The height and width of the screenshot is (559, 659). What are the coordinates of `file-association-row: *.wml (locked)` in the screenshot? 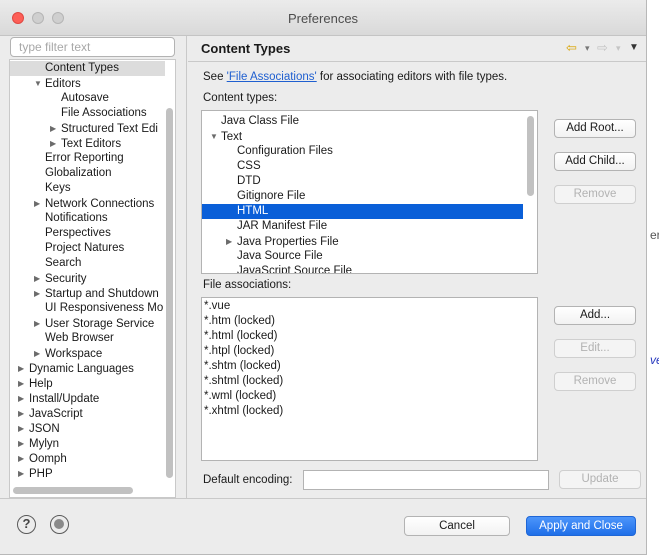 It's located at (240, 396).